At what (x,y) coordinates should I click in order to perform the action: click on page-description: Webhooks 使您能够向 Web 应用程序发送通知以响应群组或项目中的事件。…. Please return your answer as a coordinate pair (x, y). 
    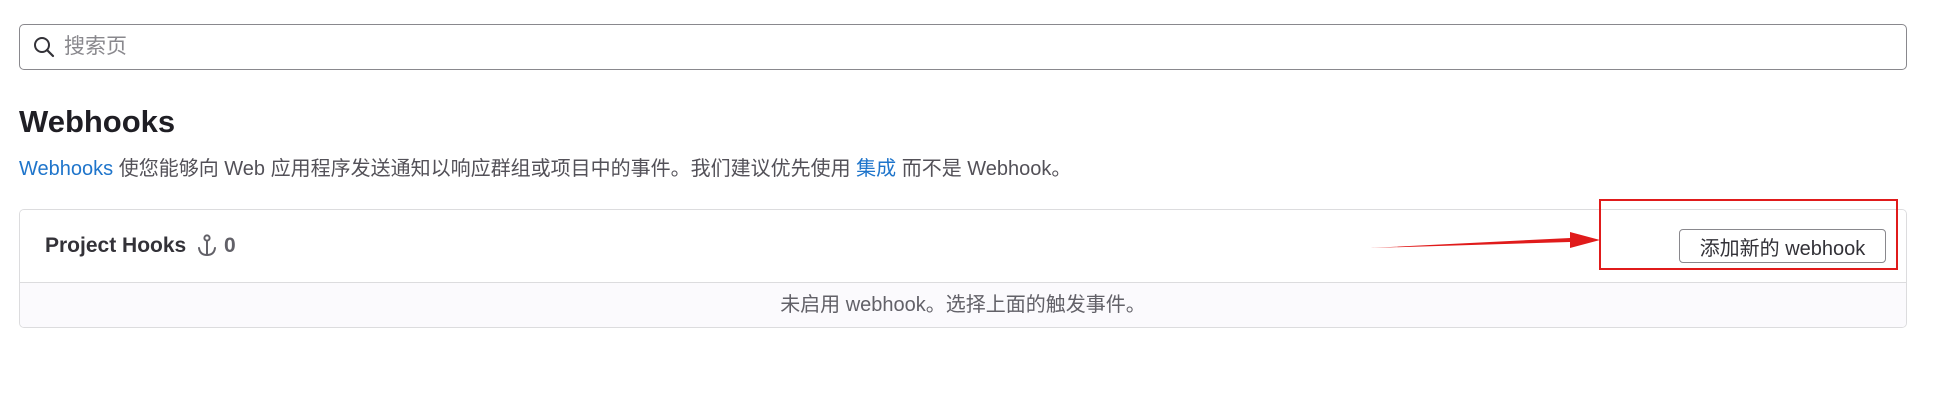
    Looking at the image, I should click on (545, 169).